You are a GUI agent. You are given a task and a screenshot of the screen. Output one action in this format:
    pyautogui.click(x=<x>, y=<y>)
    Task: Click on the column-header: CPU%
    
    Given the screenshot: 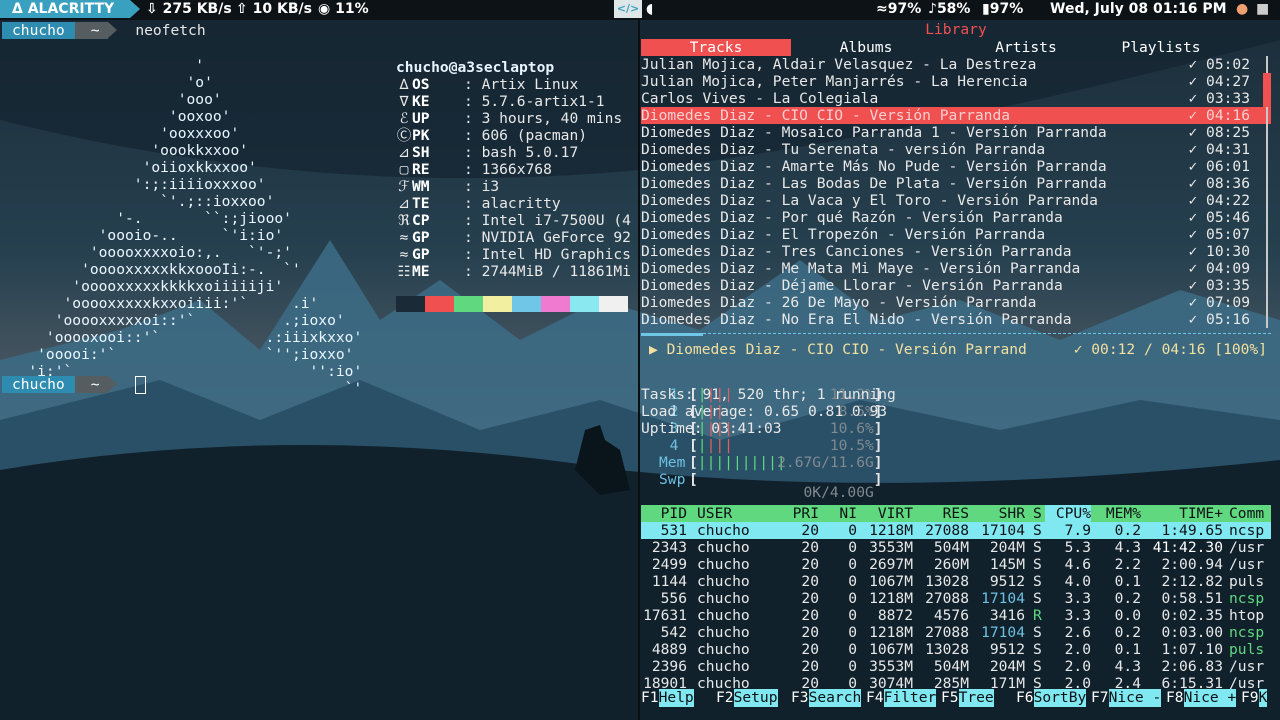 What is the action you would take?
    pyautogui.click(x=1068, y=513)
    